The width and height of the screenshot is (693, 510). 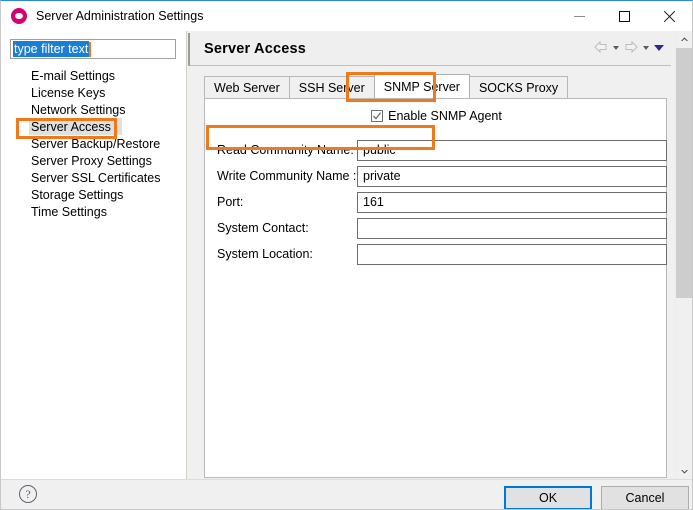 I want to click on forward-arrow-icon, so click(x=631, y=49).